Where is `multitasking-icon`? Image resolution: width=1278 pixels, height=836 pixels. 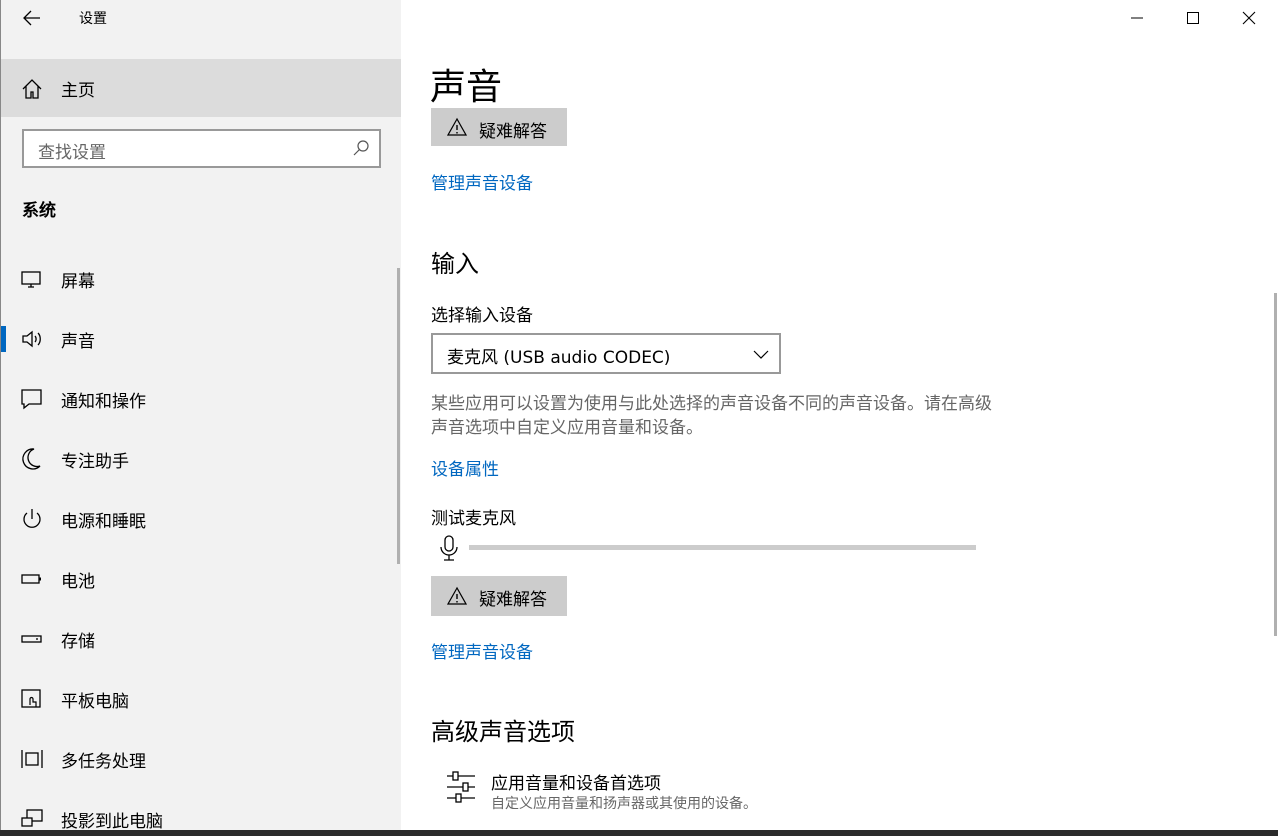 multitasking-icon is located at coordinates (32, 759).